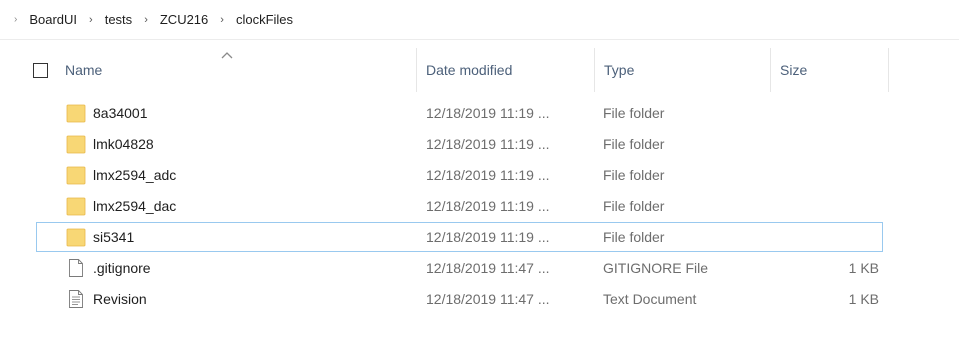  Describe the element at coordinates (114, 237) in the screenshot. I see `file-name: si5341` at that location.